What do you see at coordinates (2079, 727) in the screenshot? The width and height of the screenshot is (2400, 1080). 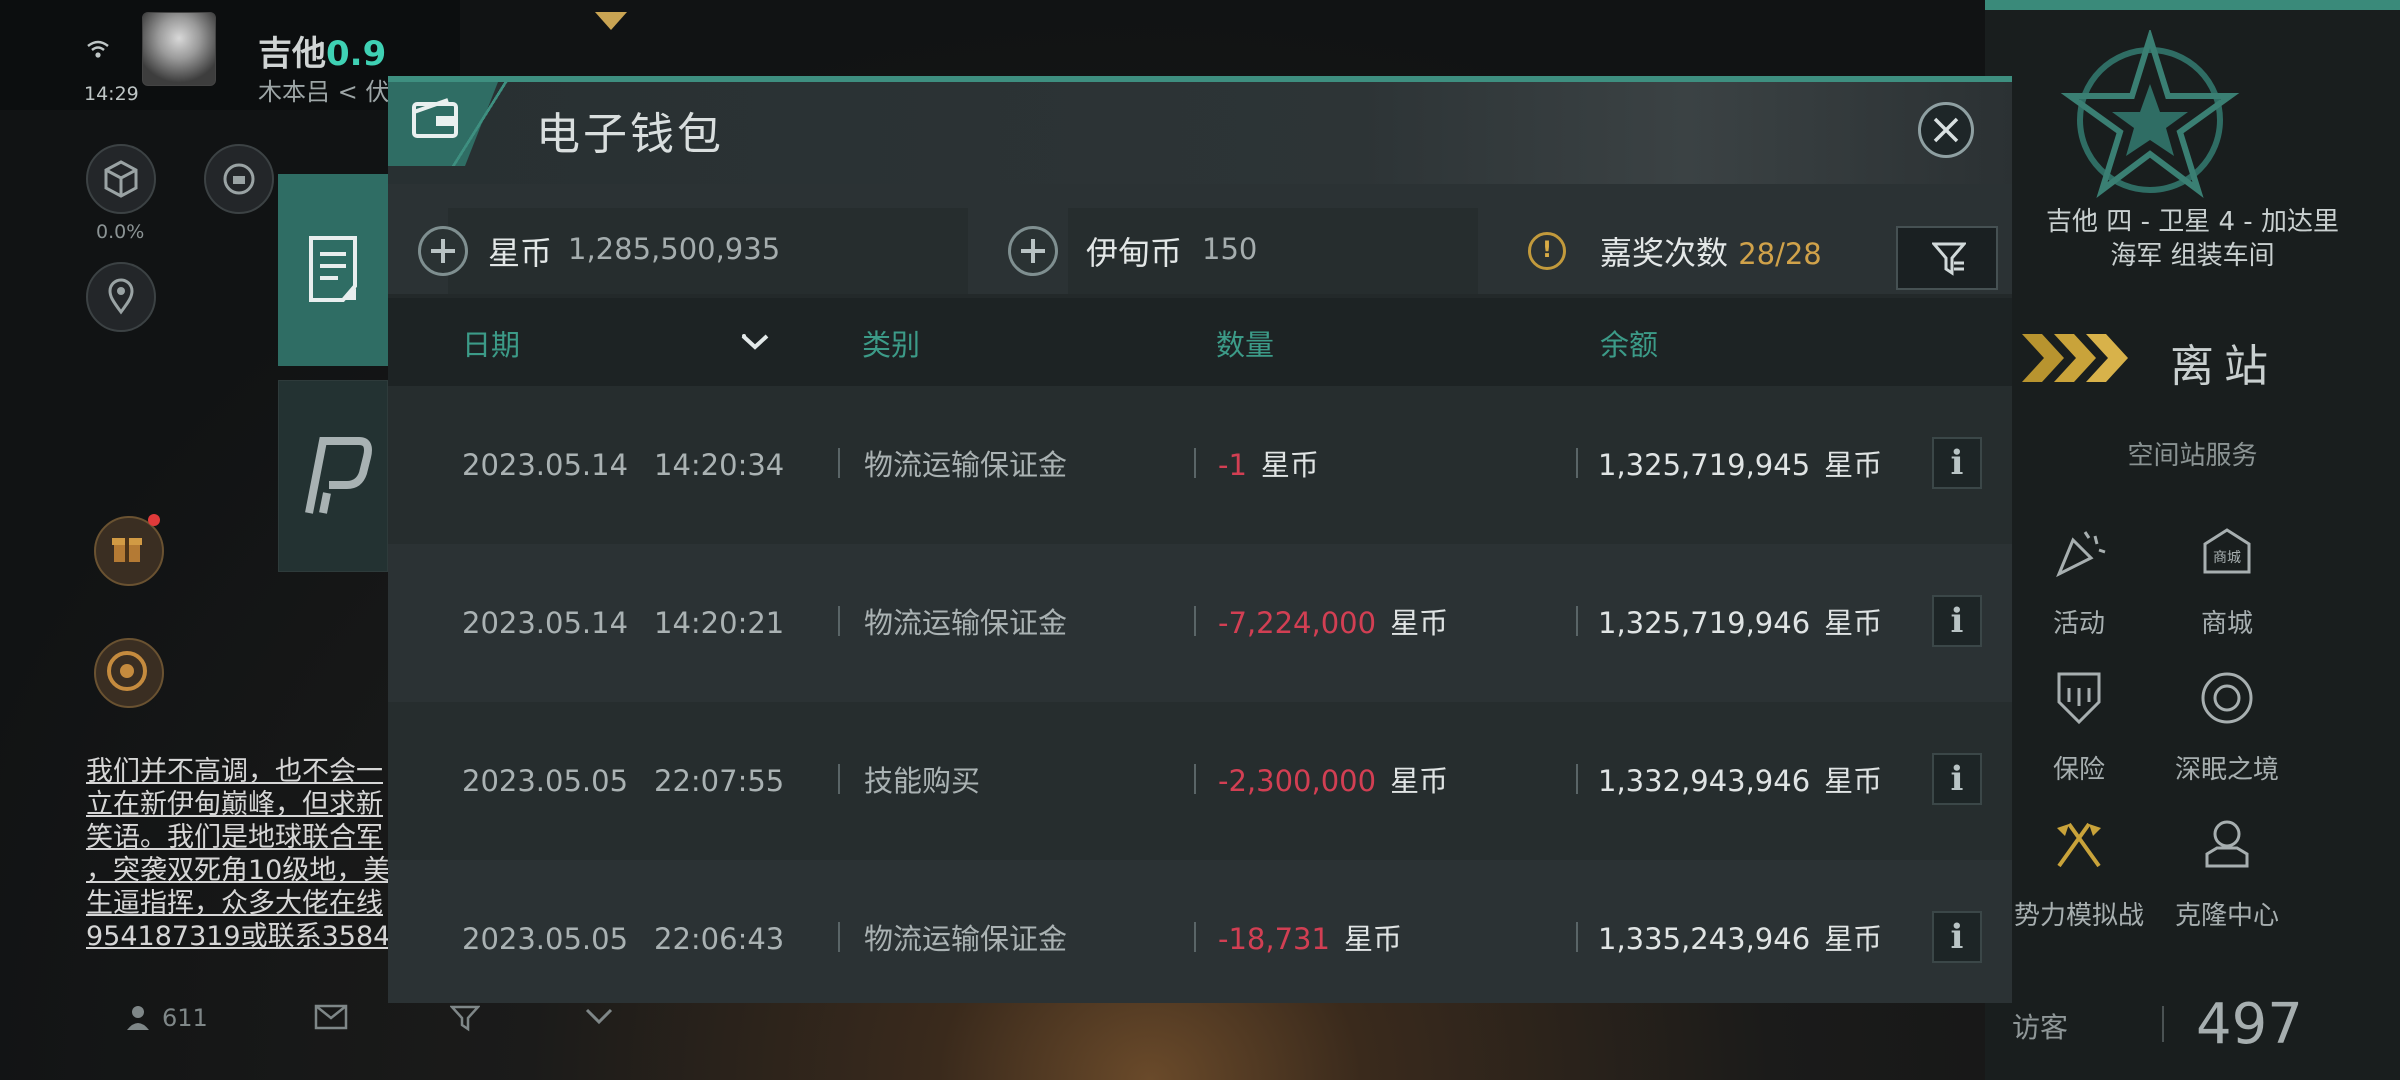 I see `service-insurance: 保险` at bounding box center [2079, 727].